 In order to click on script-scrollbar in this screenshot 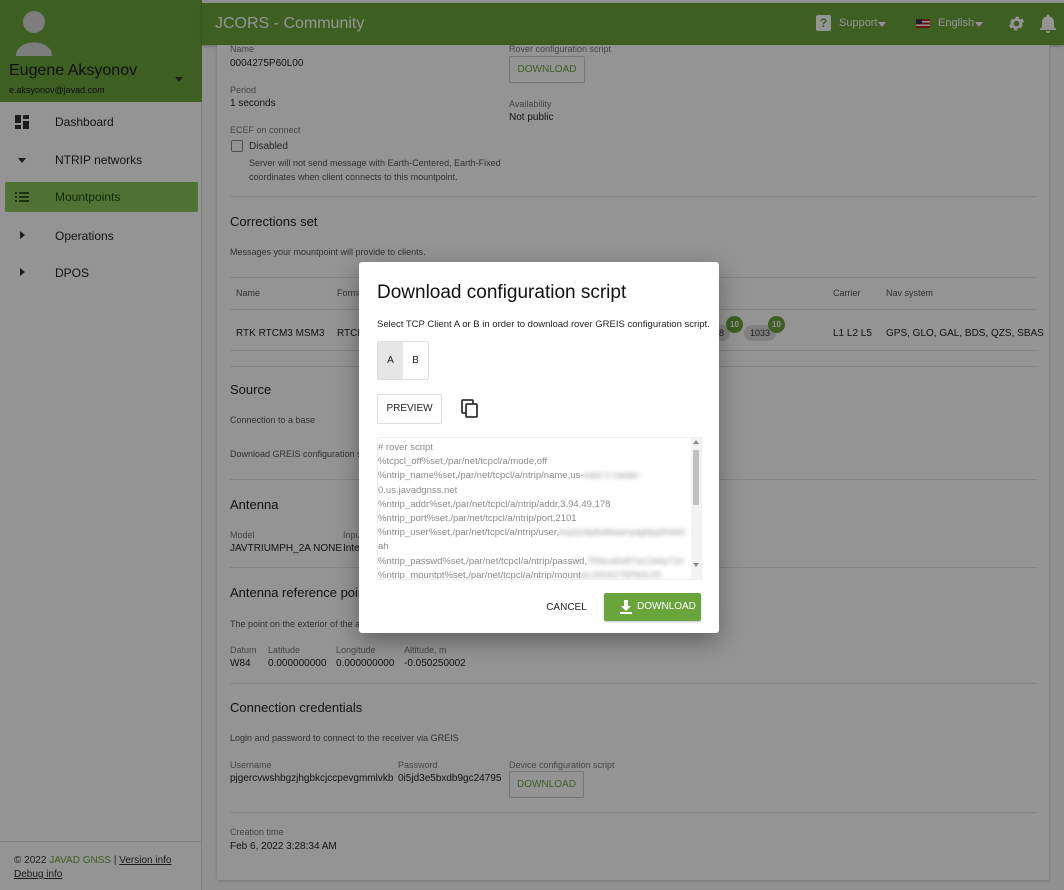, I will do `click(696, 508)`.